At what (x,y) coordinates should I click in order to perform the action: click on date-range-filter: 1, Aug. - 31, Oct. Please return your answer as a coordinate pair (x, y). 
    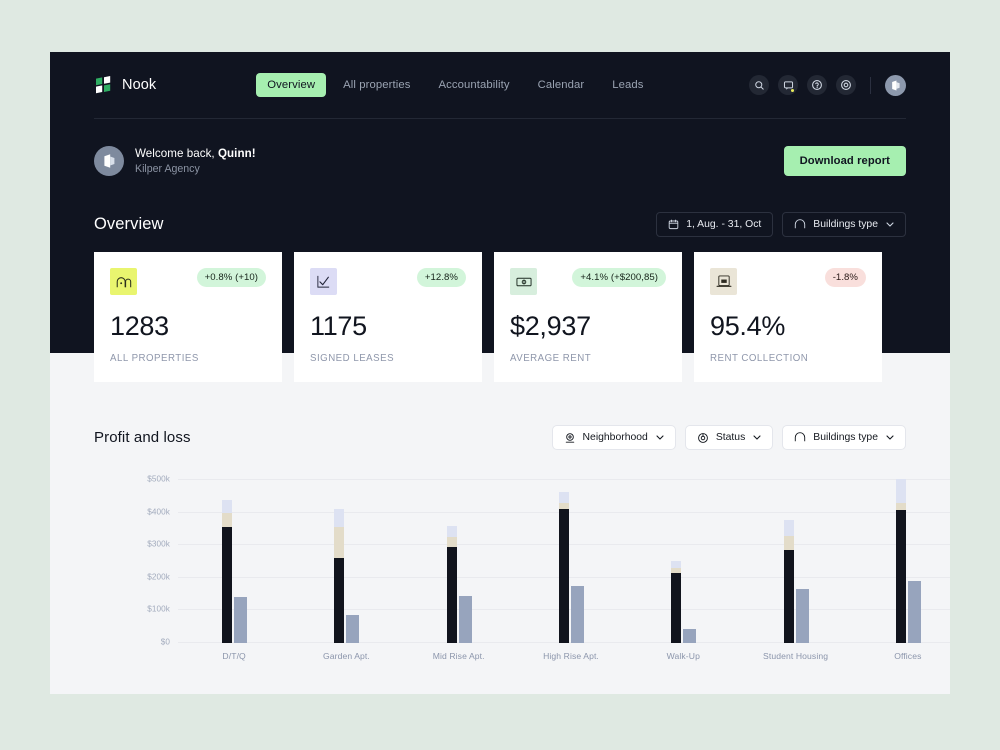
    Looking at the image, I should click on (715, 224).